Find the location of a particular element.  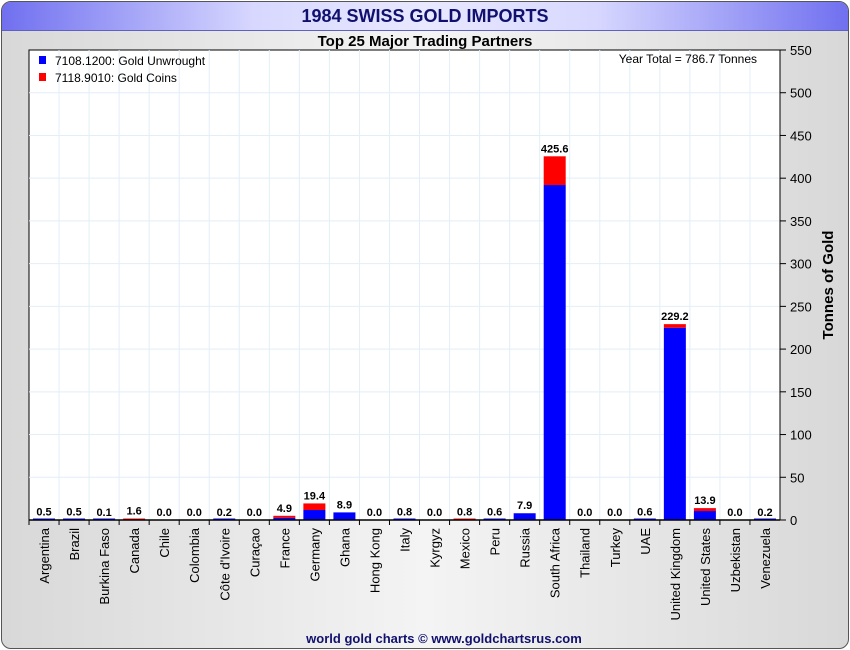

x-tick-label: Venezuela is located at coordinates (765, 557).